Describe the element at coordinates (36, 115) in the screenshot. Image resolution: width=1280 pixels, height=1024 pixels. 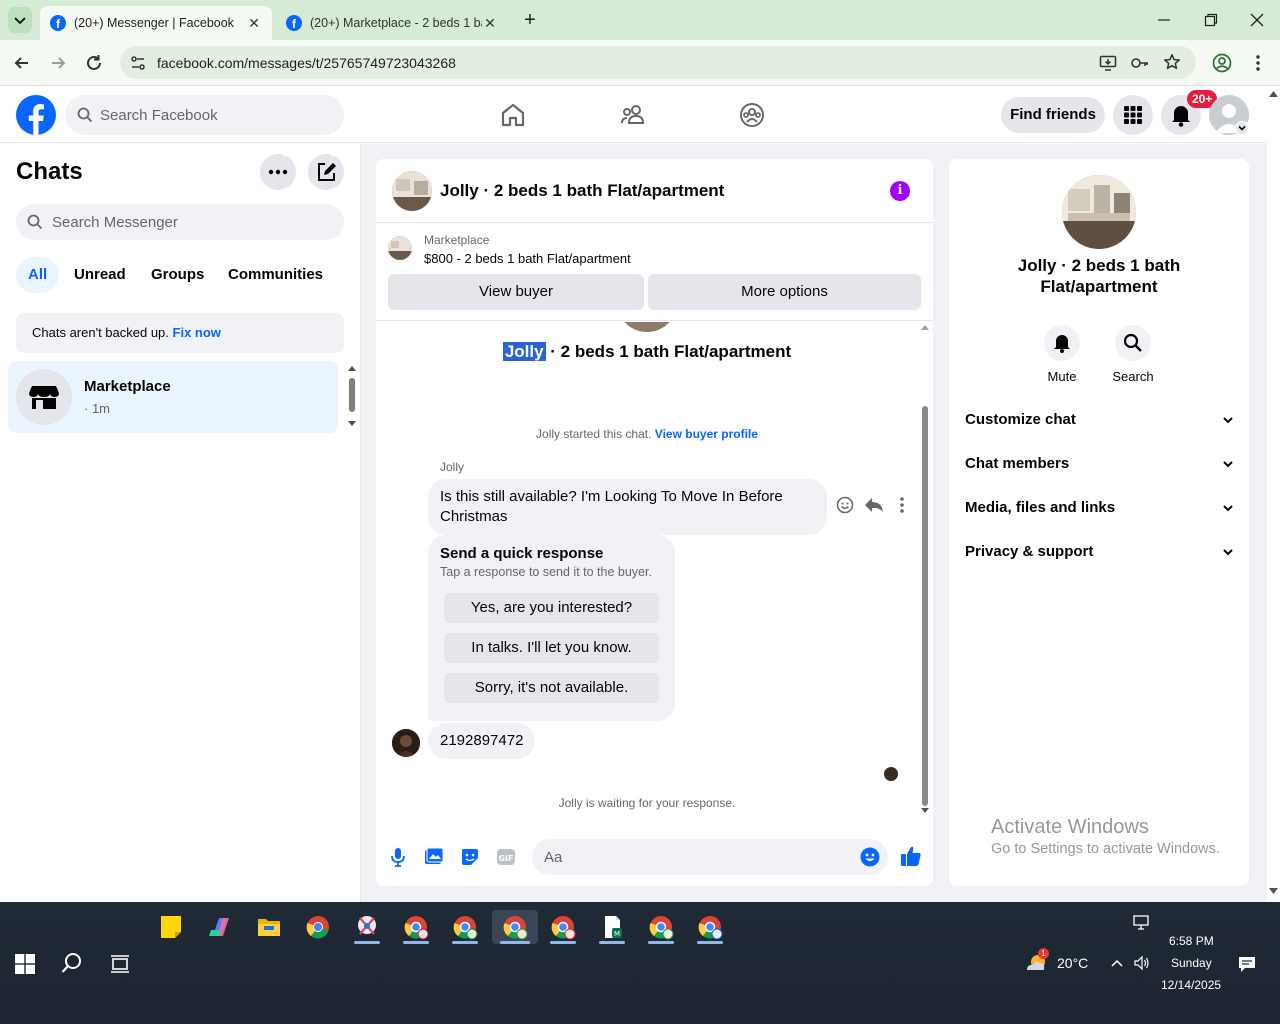
I see `facebook-logo-icon` at that location.